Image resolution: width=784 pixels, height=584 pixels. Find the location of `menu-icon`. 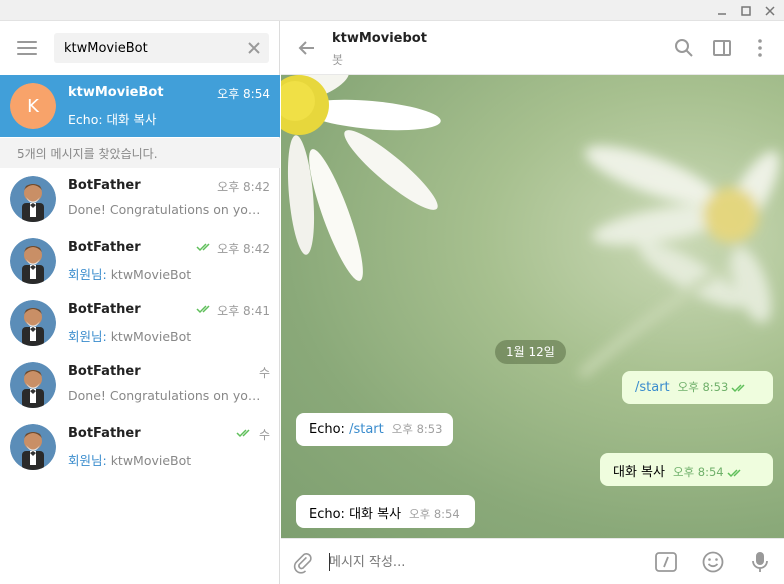

menu-icon is located at coordinates (27, 48).